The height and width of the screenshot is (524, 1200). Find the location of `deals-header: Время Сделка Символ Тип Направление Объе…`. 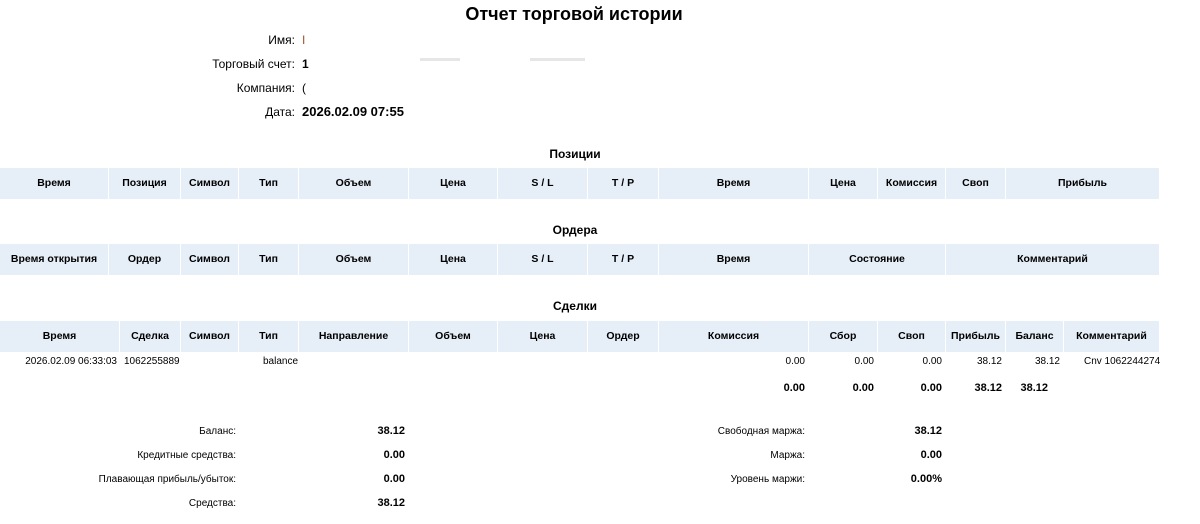

deals-header: Время Сделка Символ Тип Направление Объе… is located at coordinates (580, 336).